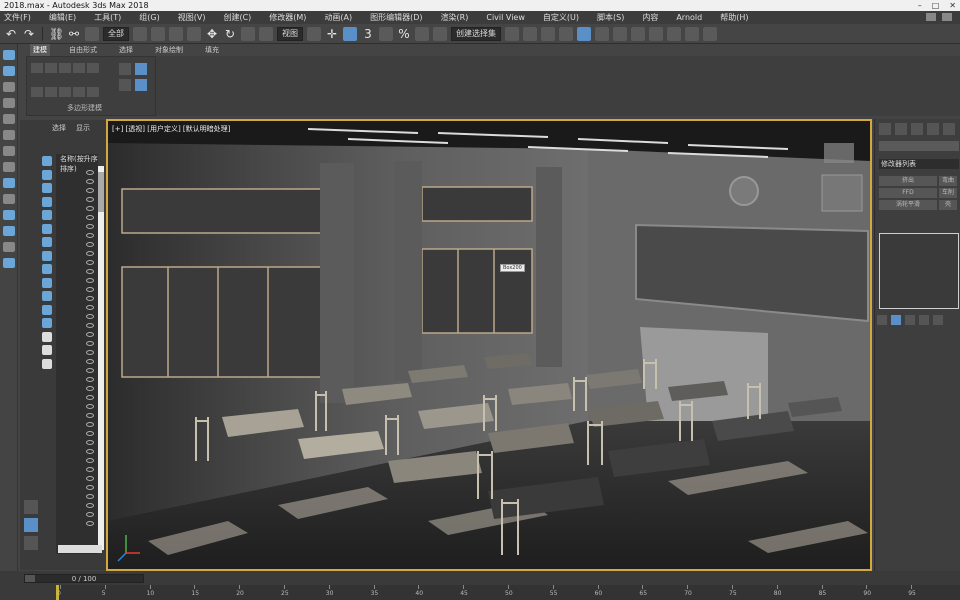 The width and height of the screenshot is (960, 600). I want to click on named-selection-dropdown: 创建选择集, so click(476, 33).